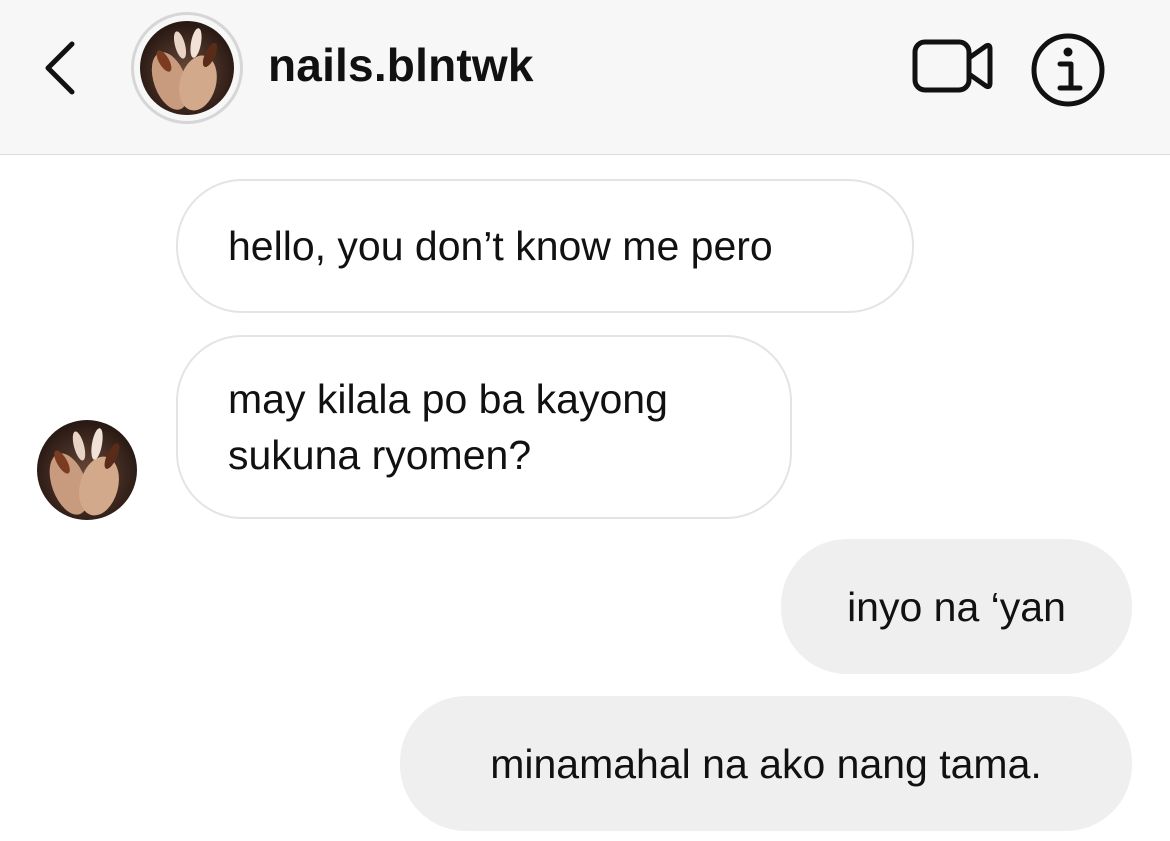  I want to click on back-button, so click(60, 68).